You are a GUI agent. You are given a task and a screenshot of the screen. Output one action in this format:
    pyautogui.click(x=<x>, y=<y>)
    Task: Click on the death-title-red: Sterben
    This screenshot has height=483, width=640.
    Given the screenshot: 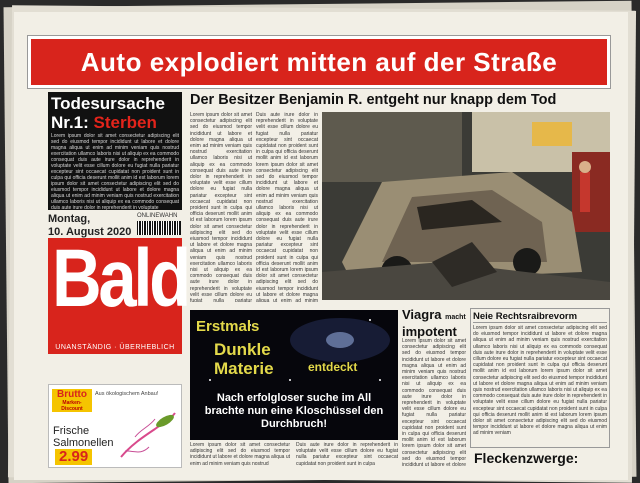 What is the action you would take?
    pyautogui.click(x=125, y=122)
    